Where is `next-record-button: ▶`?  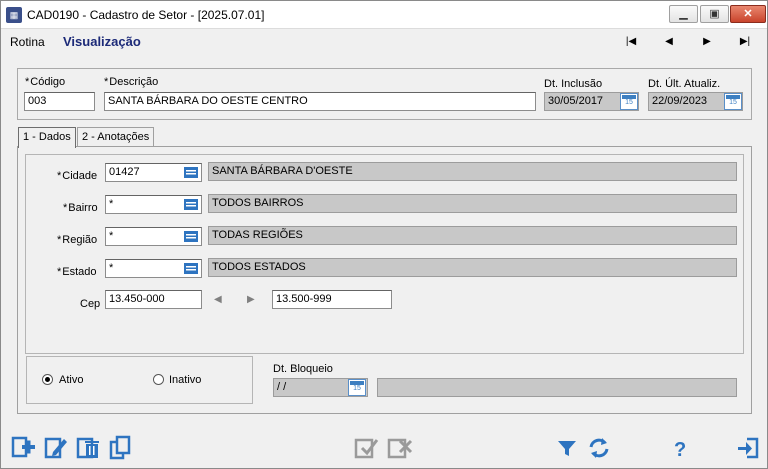
next-record-button: ▶ is located at coordinates (707, 42).